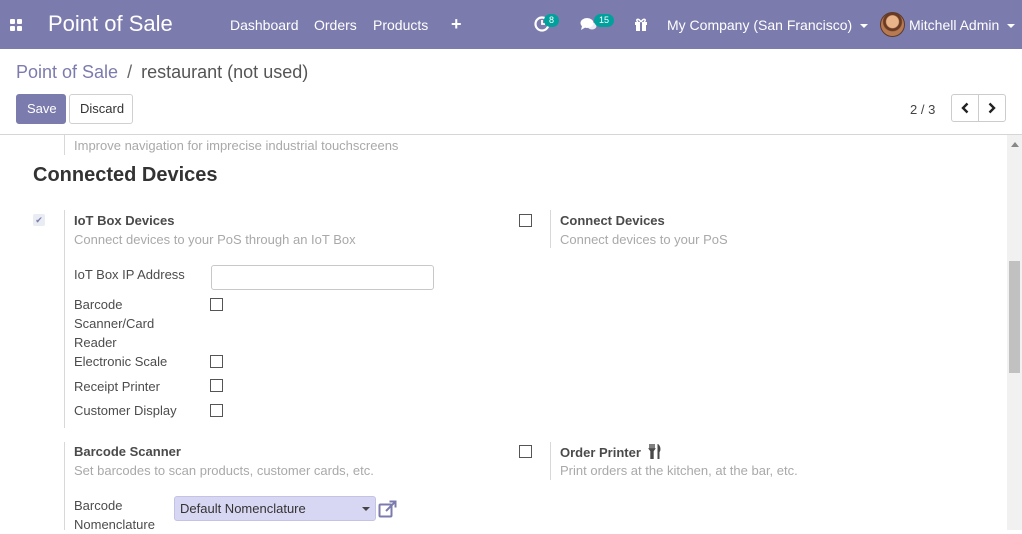 The height and width of the screenshot is (534, 1022). Describe the element at coordinates (114, 515) in the screenshot. I see `nomenclature-label: Barcode Nomenclature` at that location.